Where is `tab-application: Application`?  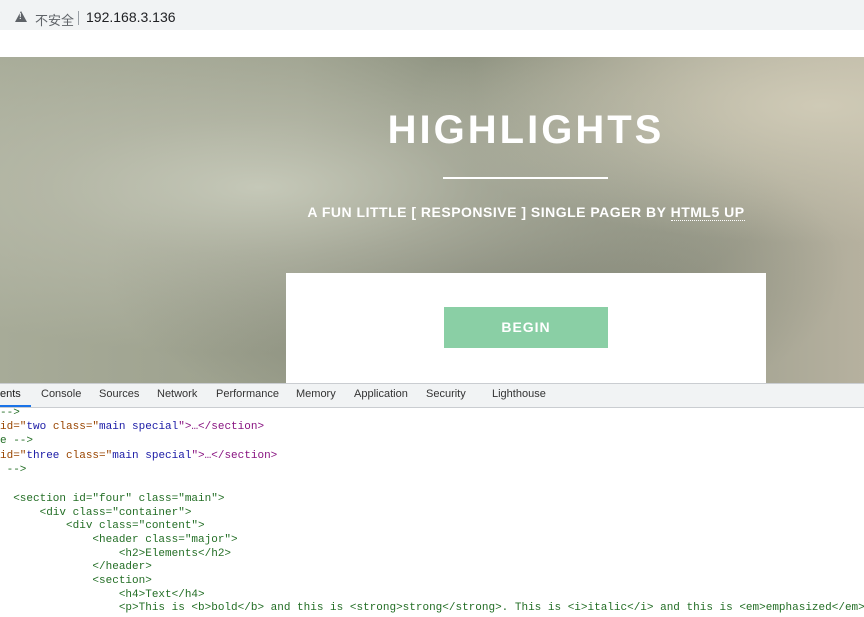 tab-application: Application is located at coordinates (381, 394).